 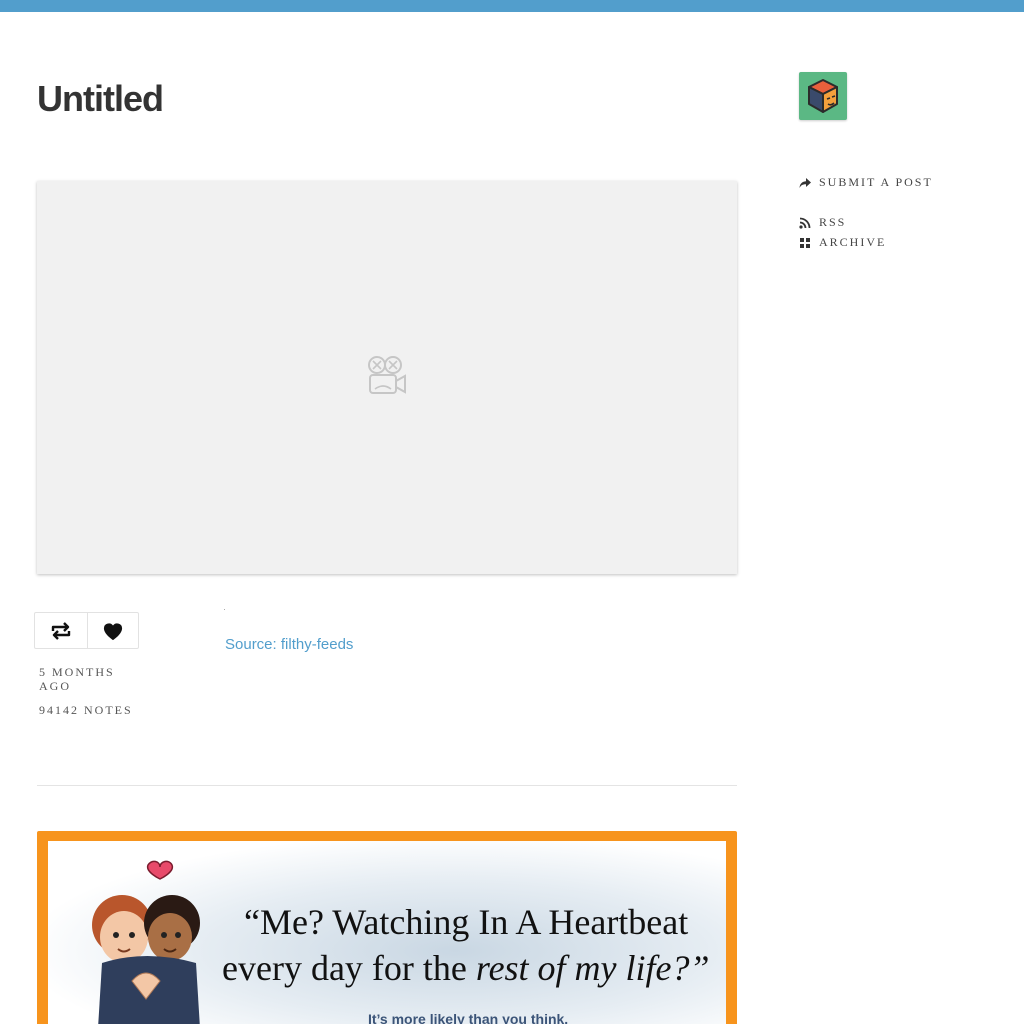 What do you see at coordinates (100, 99) in the screenshot?
I see `blog-title: Untitled` at bounding box center [100, 99].